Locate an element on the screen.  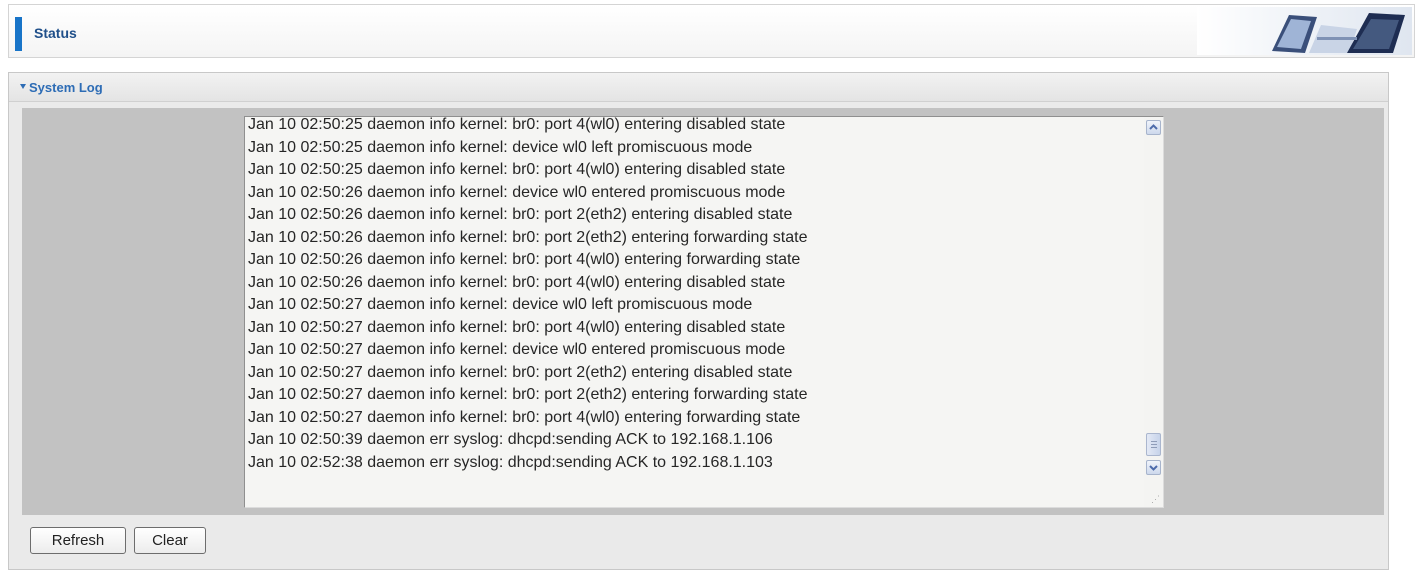
chevron-down-icon is located at coordinates (1153, 468).